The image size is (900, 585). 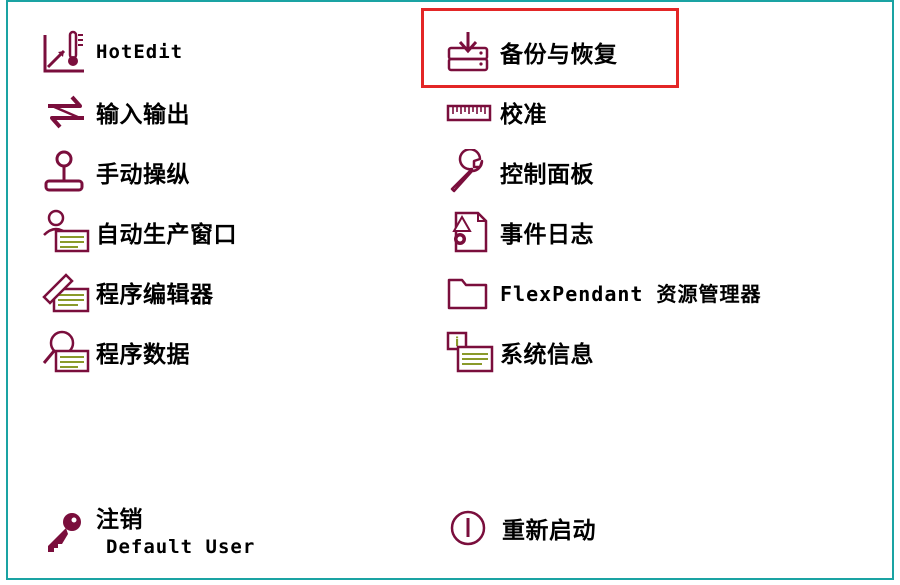 I want to click on menu-item-program-data: 程序数据, so click(x=116, y=352).